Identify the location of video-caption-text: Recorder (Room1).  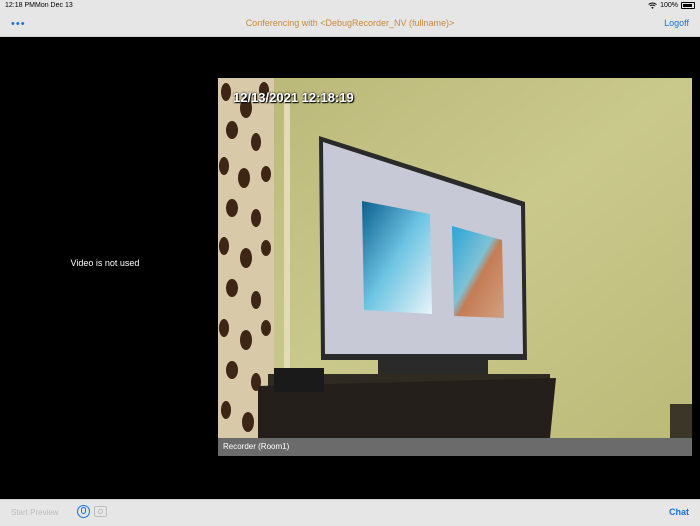
(256, 446).